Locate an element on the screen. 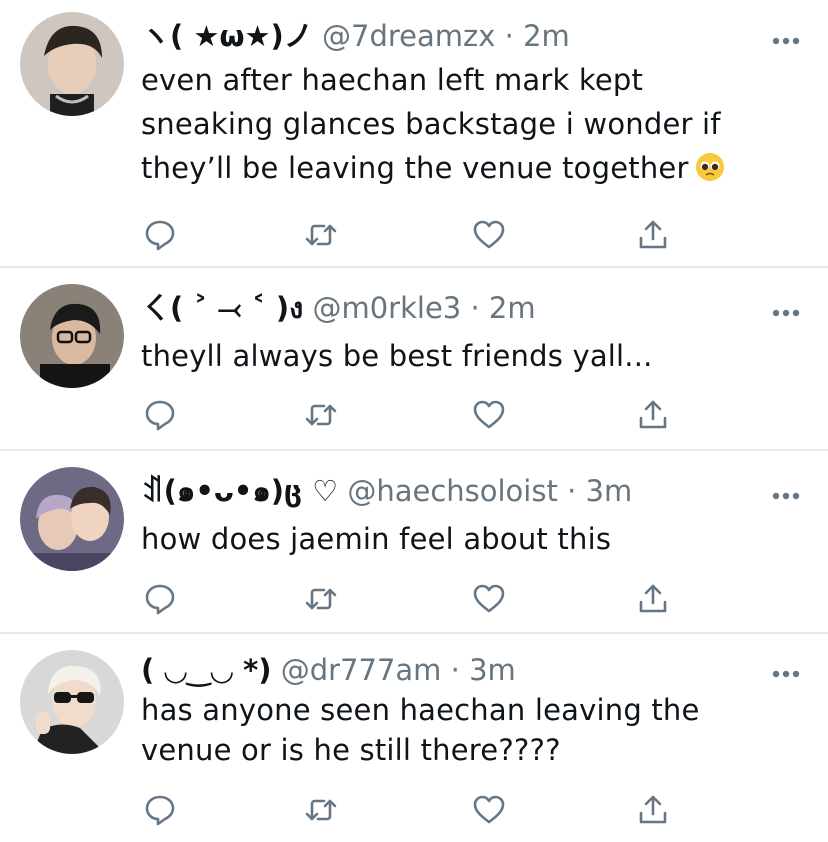 The width and height of the screenshot is (828, 842). tweet-header: ヽ( ★ω★)ノ @7dreamzx · 2m is located at coordinates (355, 36).